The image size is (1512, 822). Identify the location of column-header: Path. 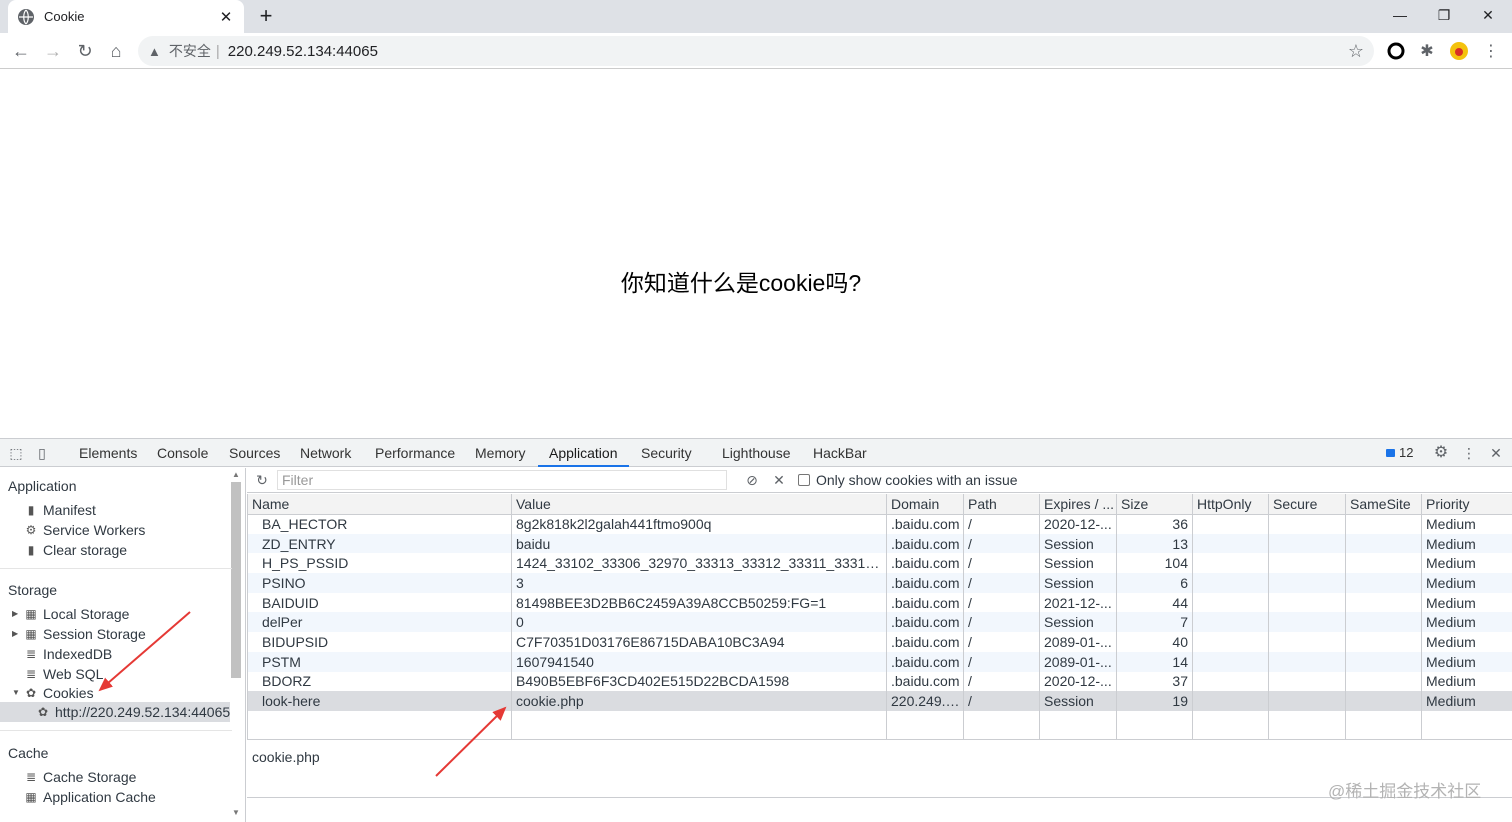
(1002, 504).